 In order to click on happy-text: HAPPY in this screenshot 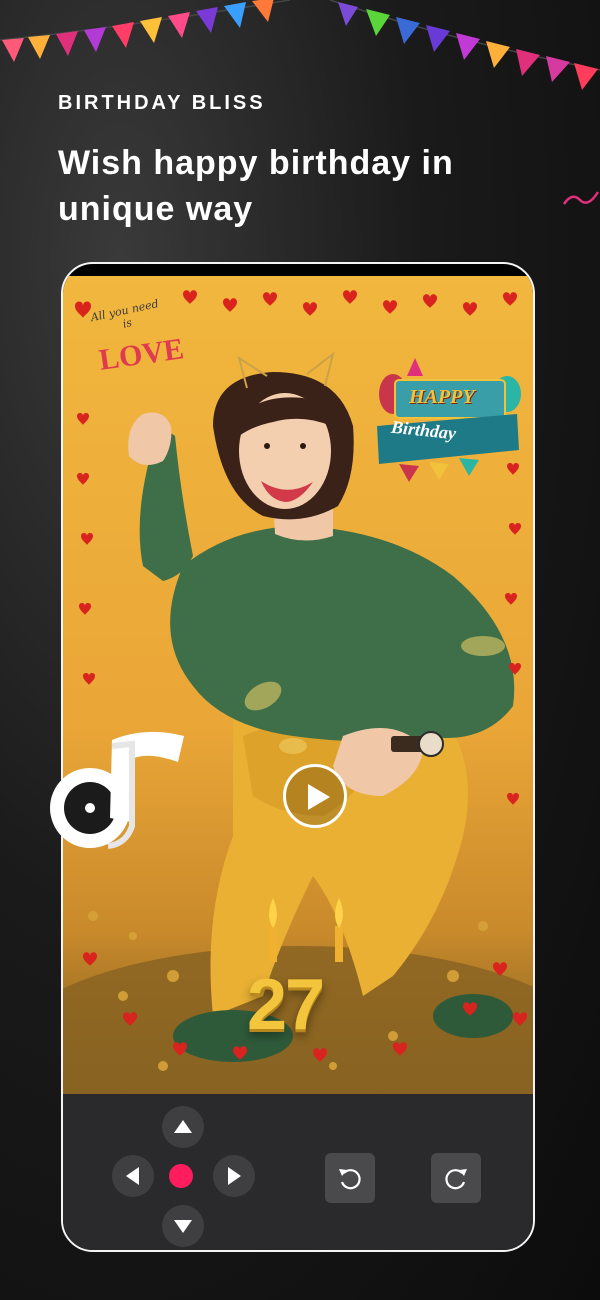, I will do `click(442, 397)`.